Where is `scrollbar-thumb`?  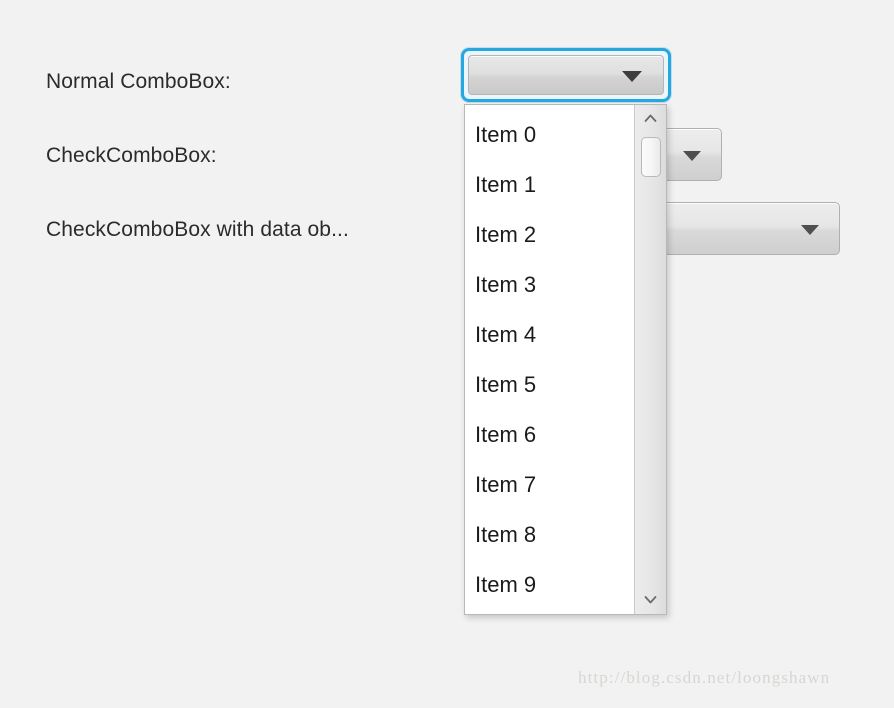
scrollbar-thumb is located at coordinates (651, 157).